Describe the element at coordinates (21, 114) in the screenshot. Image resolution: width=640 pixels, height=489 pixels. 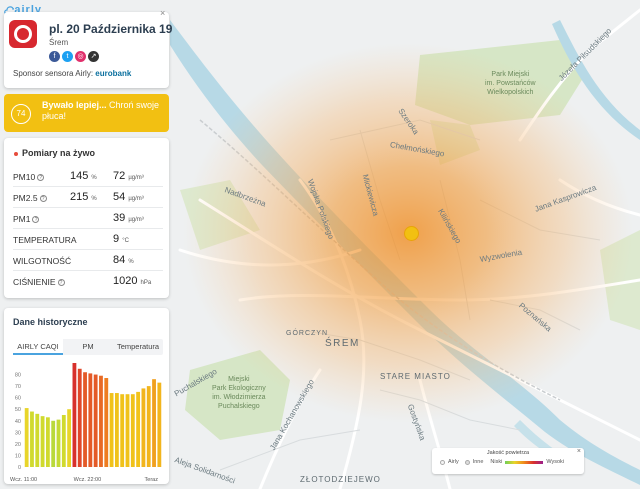
I see `caqi-value-badge: 74` at that location.